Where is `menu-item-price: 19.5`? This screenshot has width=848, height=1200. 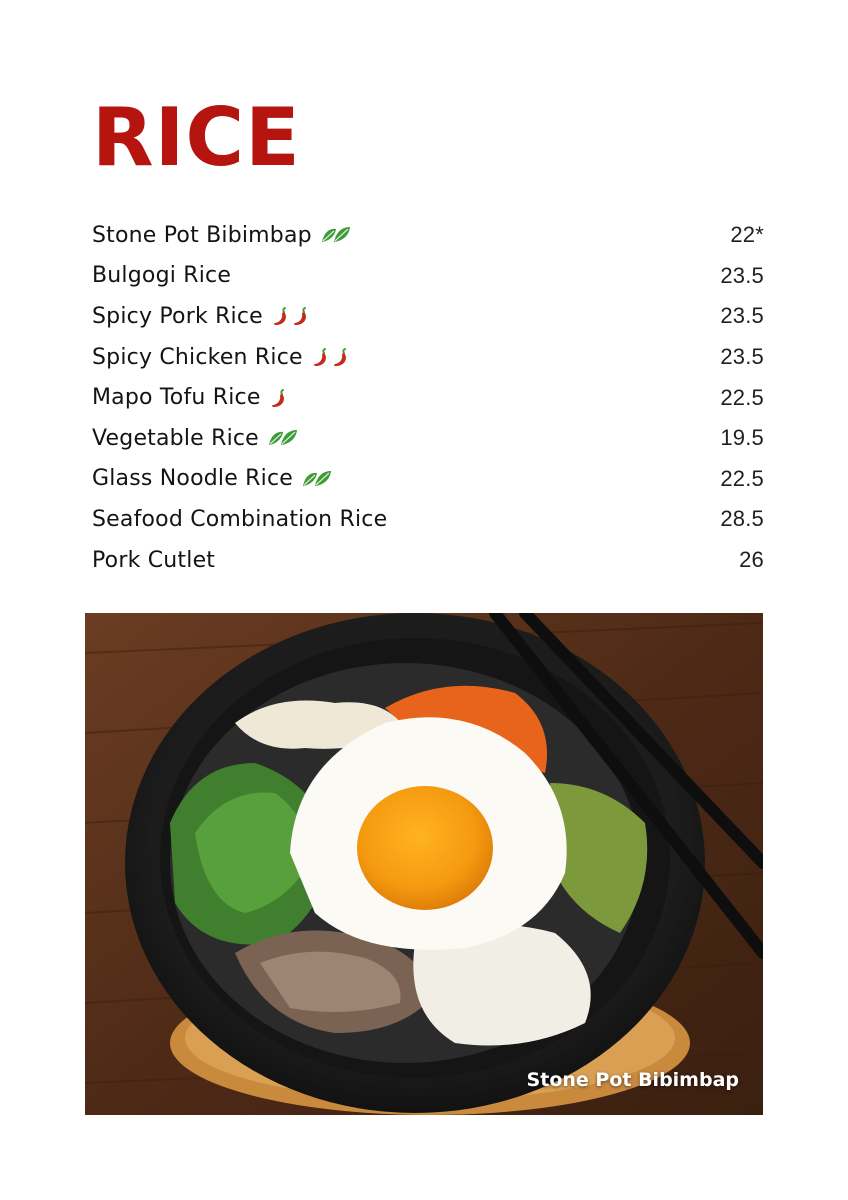
menu-item-price: 19.5 is located at coordinates (742, 438).